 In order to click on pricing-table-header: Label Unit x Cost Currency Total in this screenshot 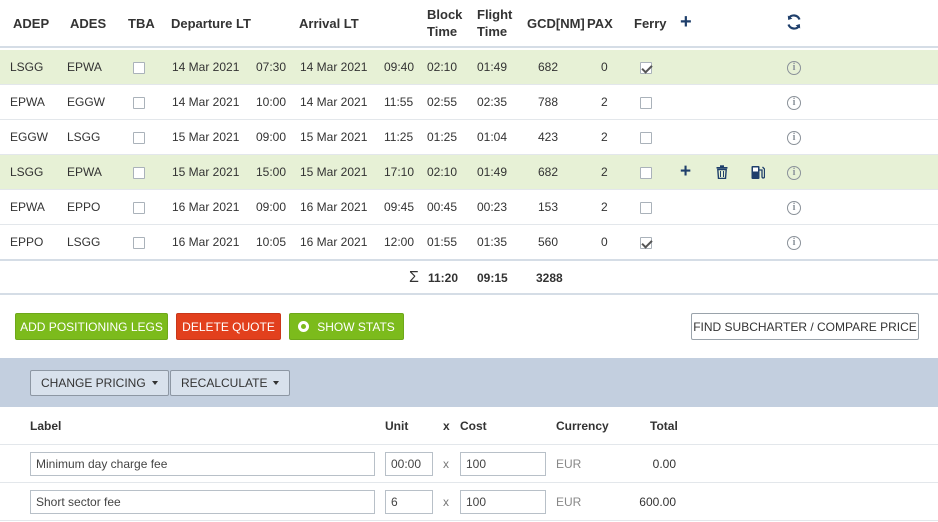, I will do `click(469, 426)`.